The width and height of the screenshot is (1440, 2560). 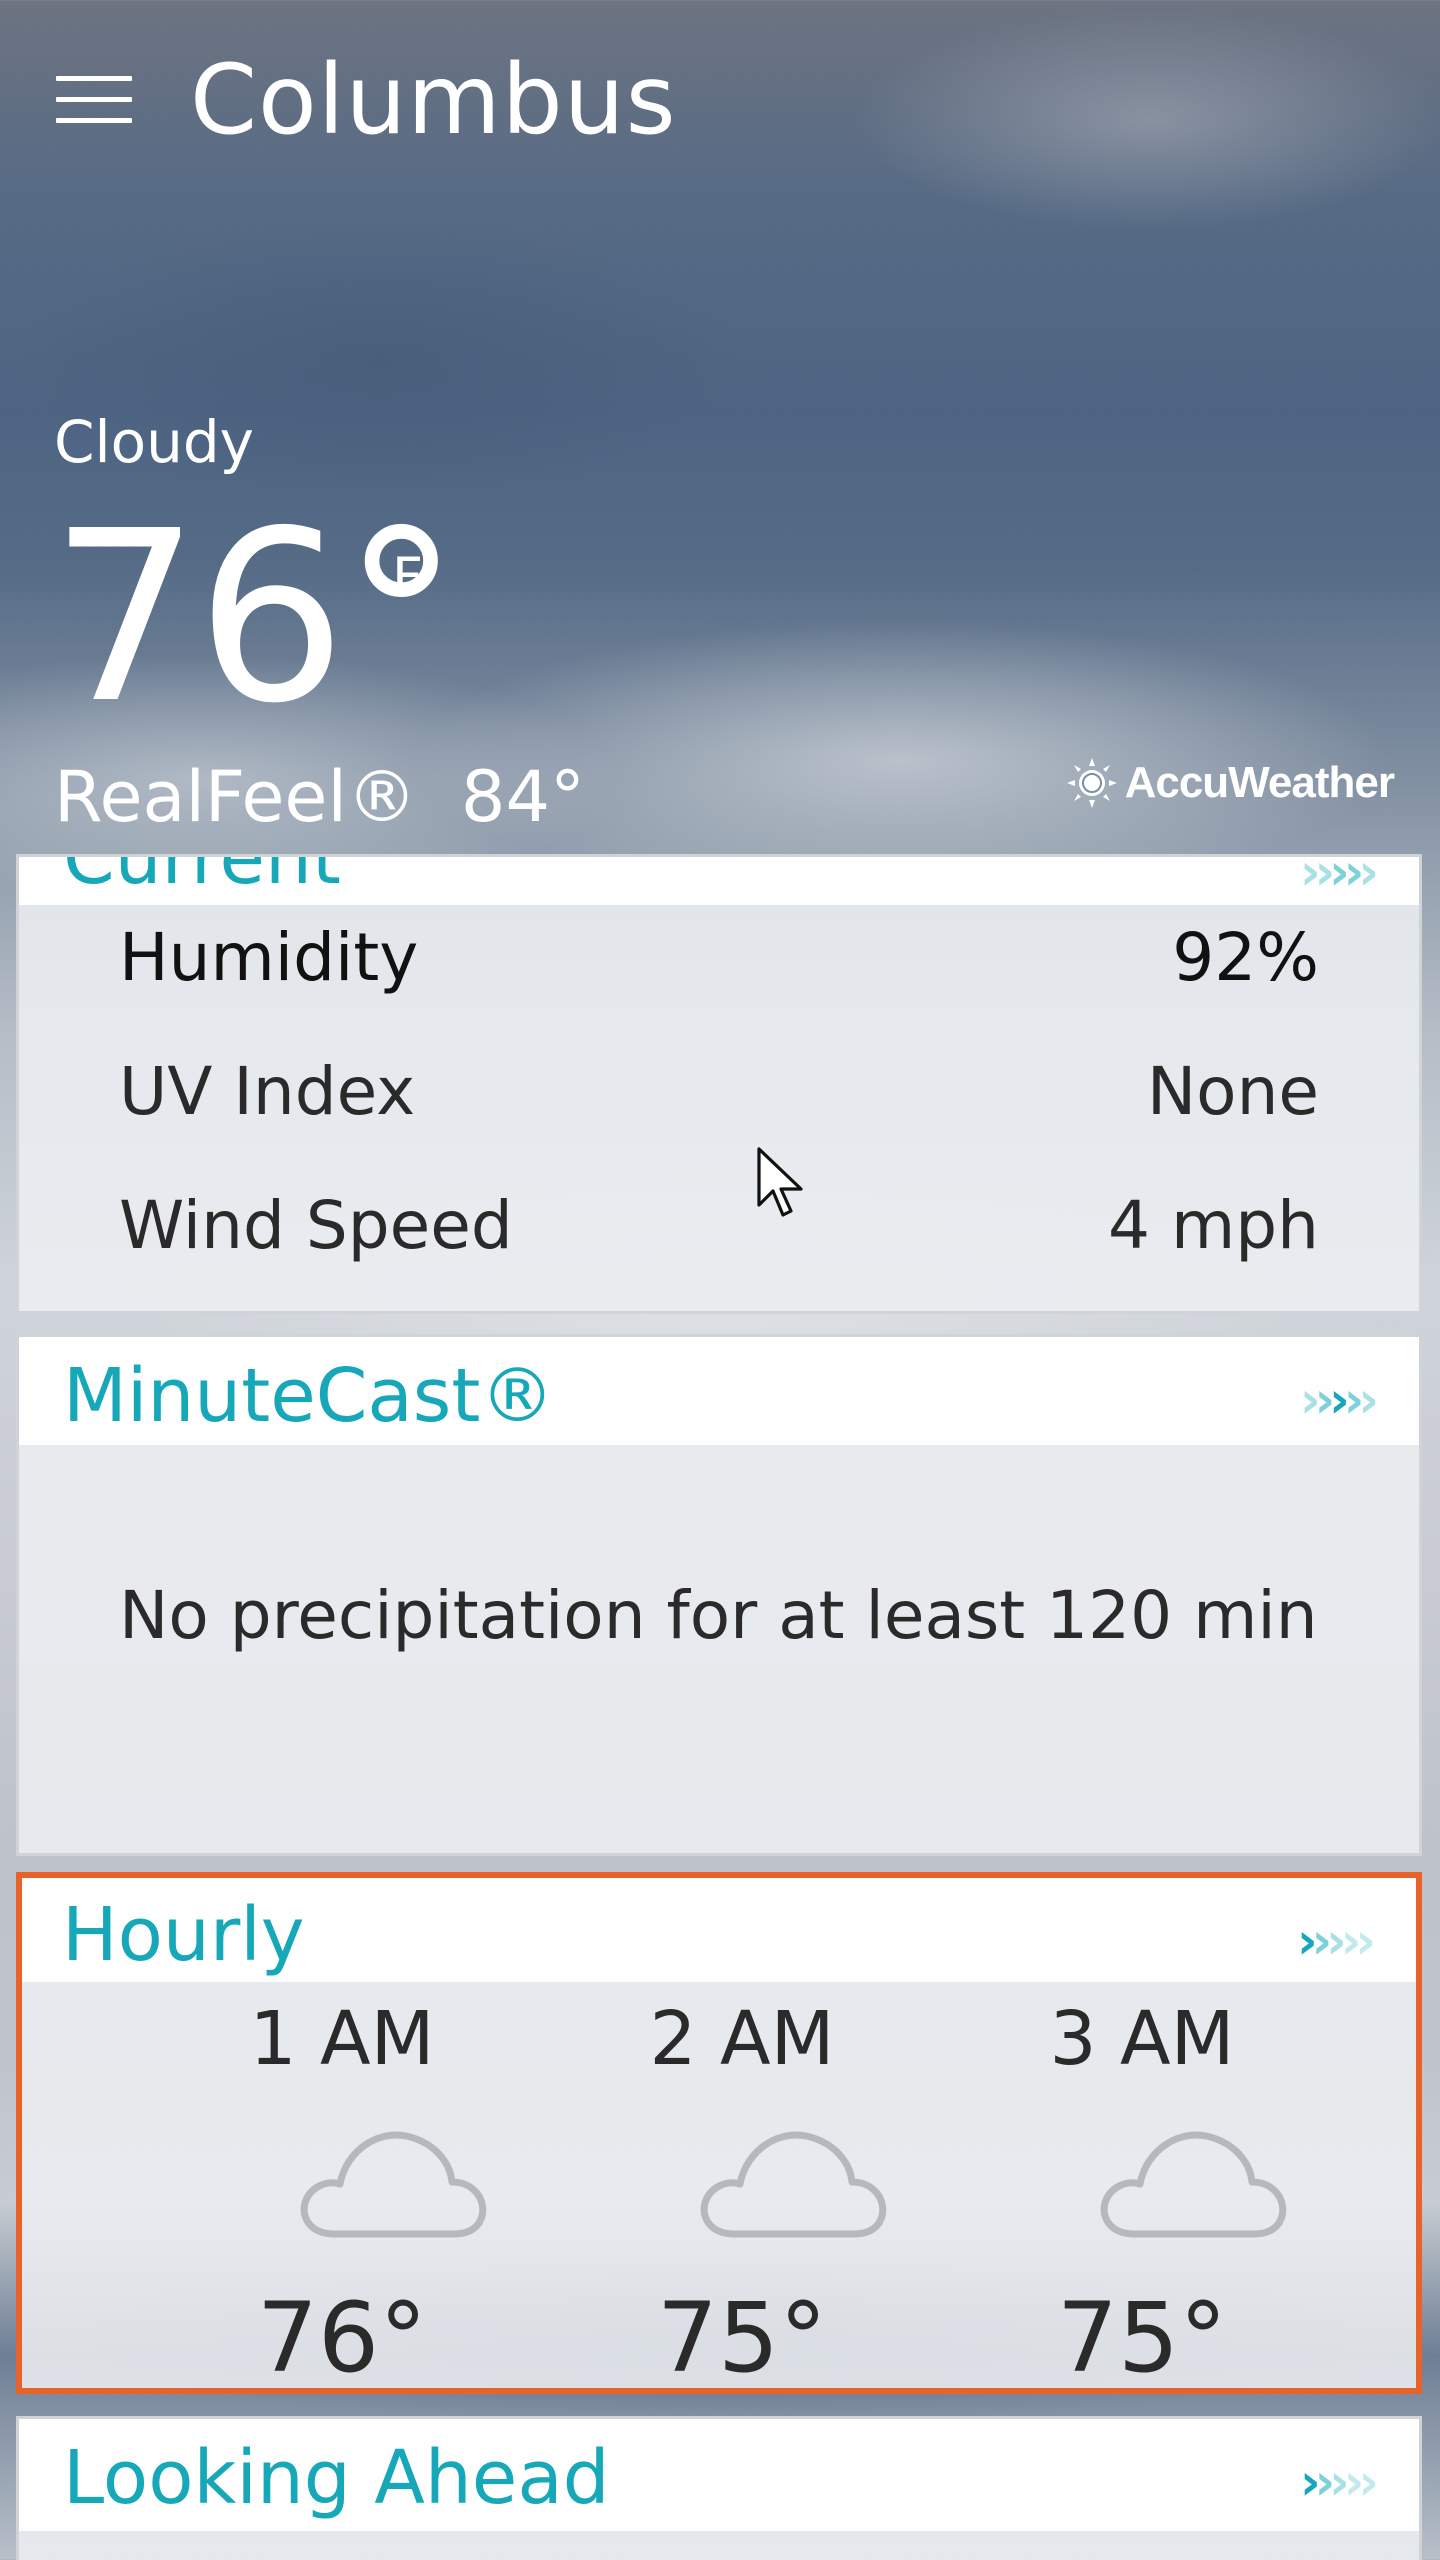 What do you see at coordinates (719, 881) in the screenshot?
I see `current-card-header: Current › › › › ›` at bounding box center [719, 881].